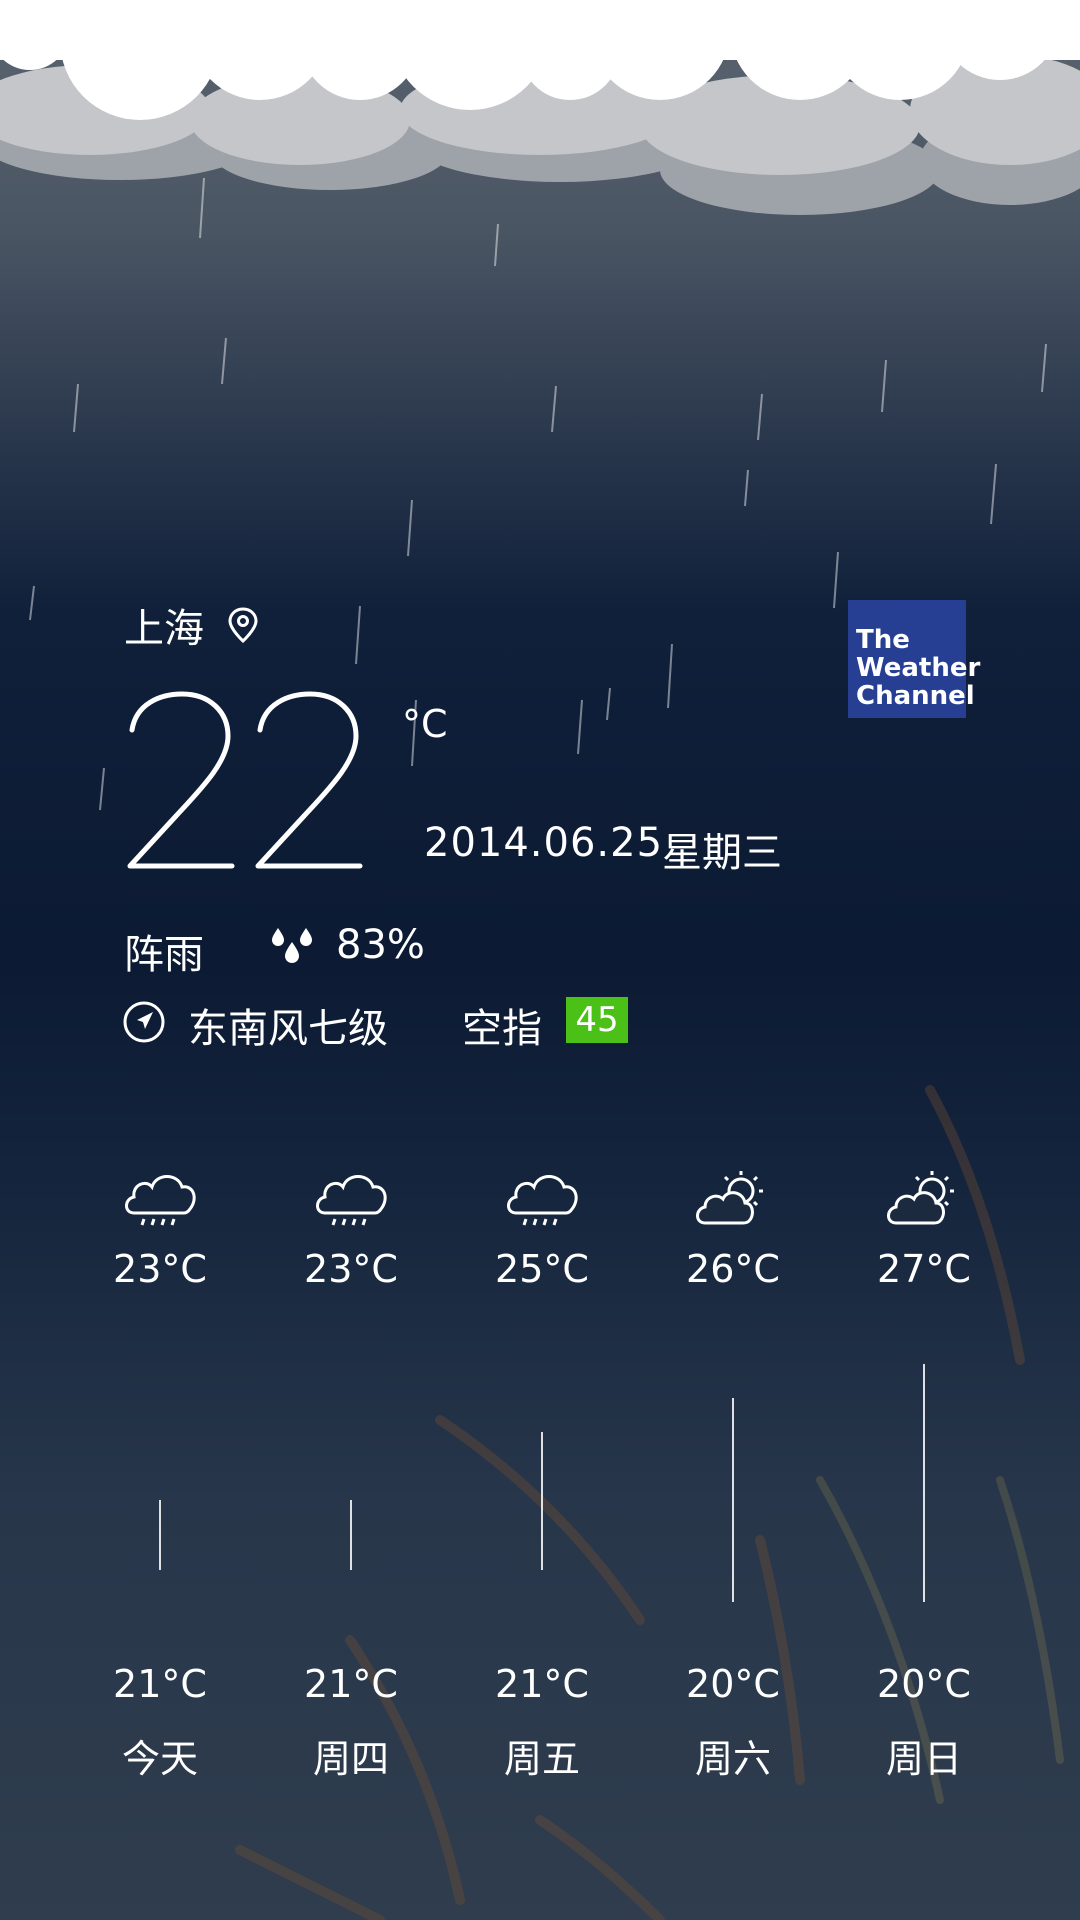 Image resolution: width=1080 pixels, height=1920 pixels. What do you see at coordinates (425, 724) in the screenshot?
I see `temperature-unit: °C` at bounding box center [425, 724].